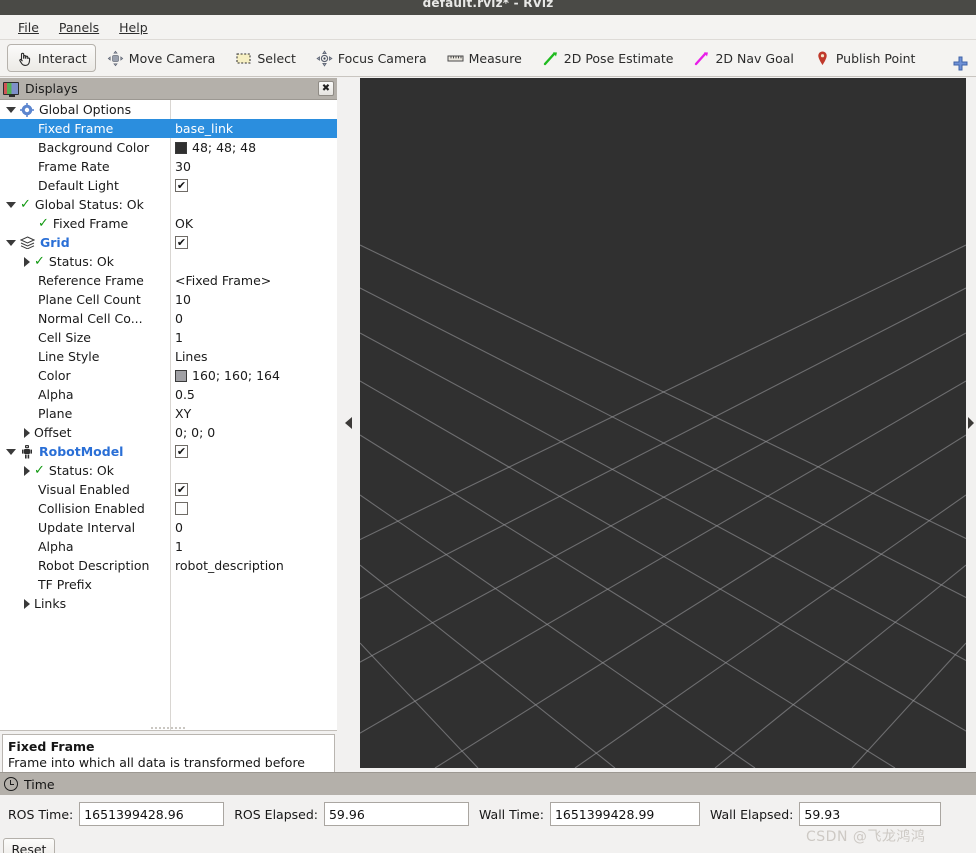  Describe the element at coordinates (168, 185) in the screenshot. I see `tree-row: Default Light ✔` at that location.